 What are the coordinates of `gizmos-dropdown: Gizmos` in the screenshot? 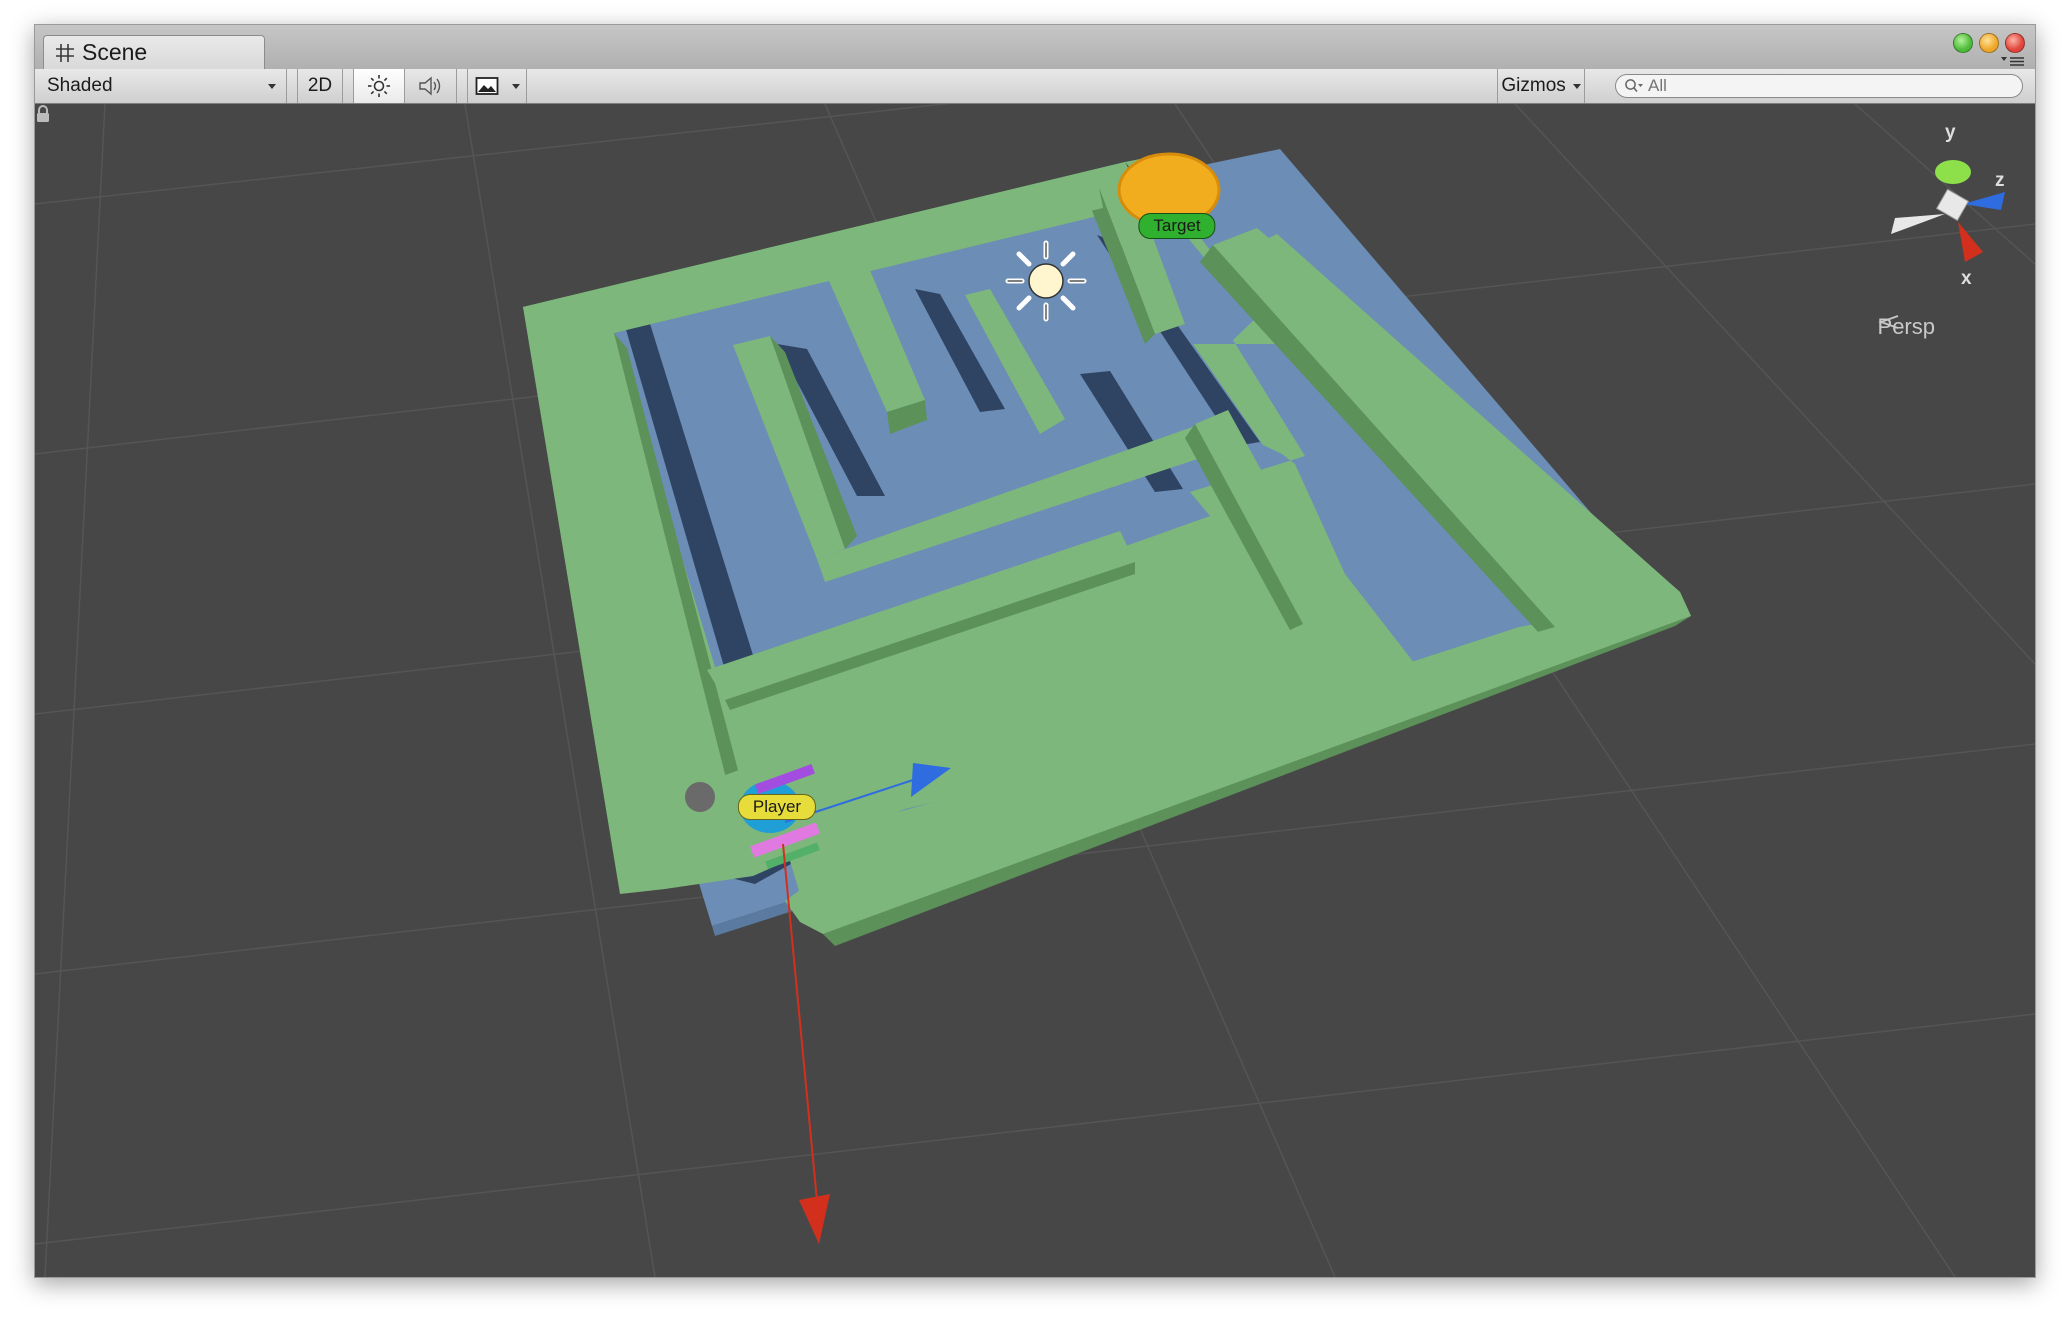 It's located at (1541, 86).